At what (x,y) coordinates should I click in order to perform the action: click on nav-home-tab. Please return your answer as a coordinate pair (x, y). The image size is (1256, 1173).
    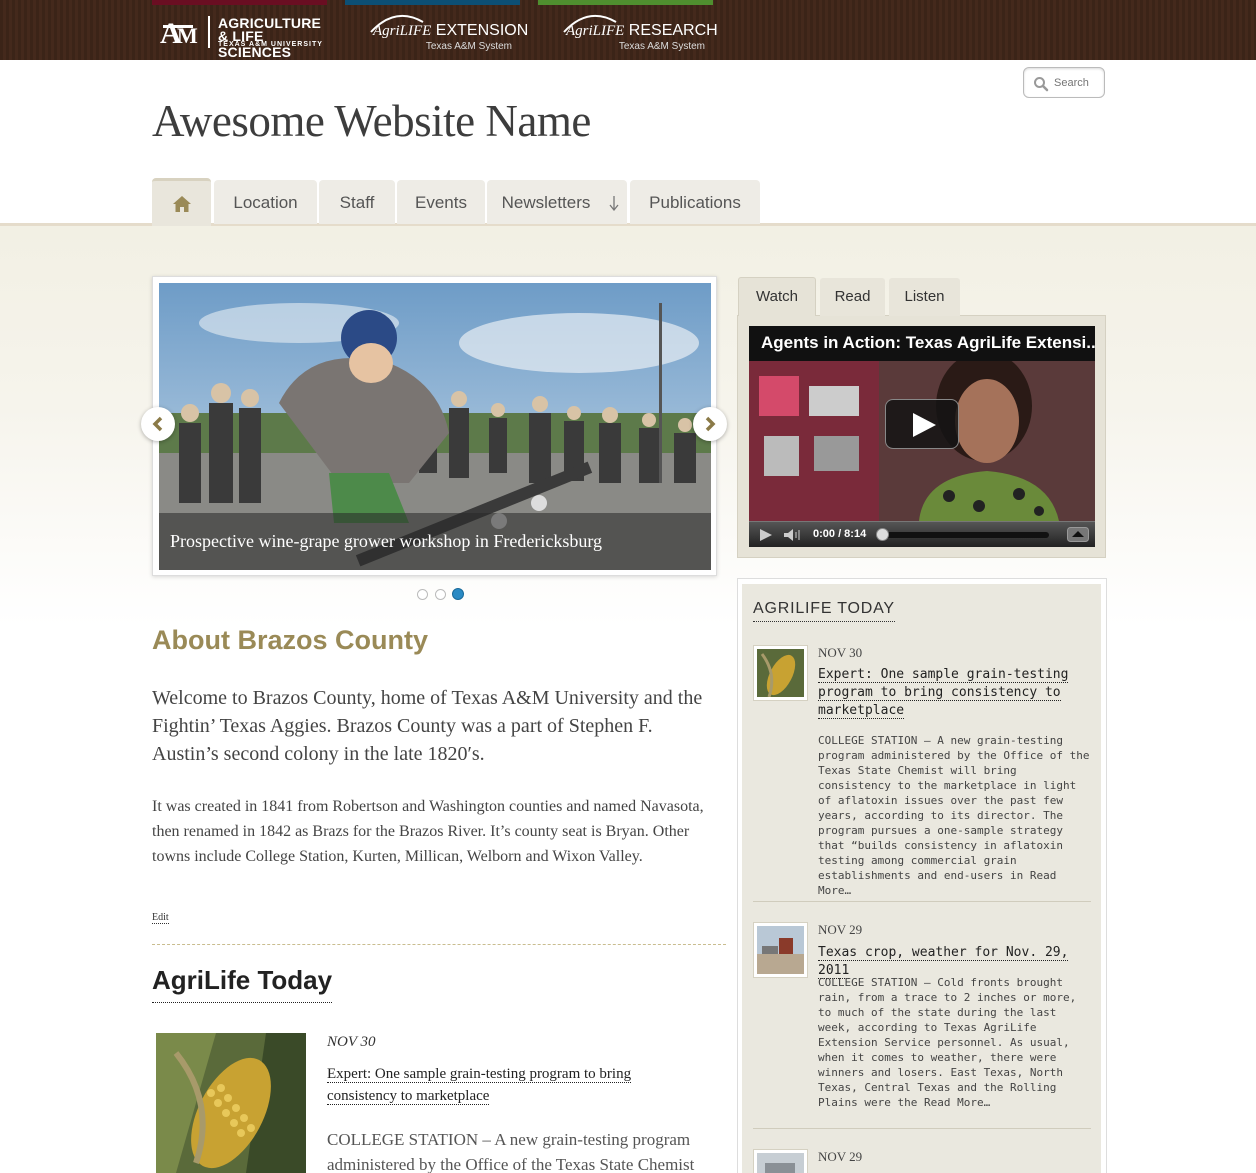
    Looking at the image, I should click on (181, 202).